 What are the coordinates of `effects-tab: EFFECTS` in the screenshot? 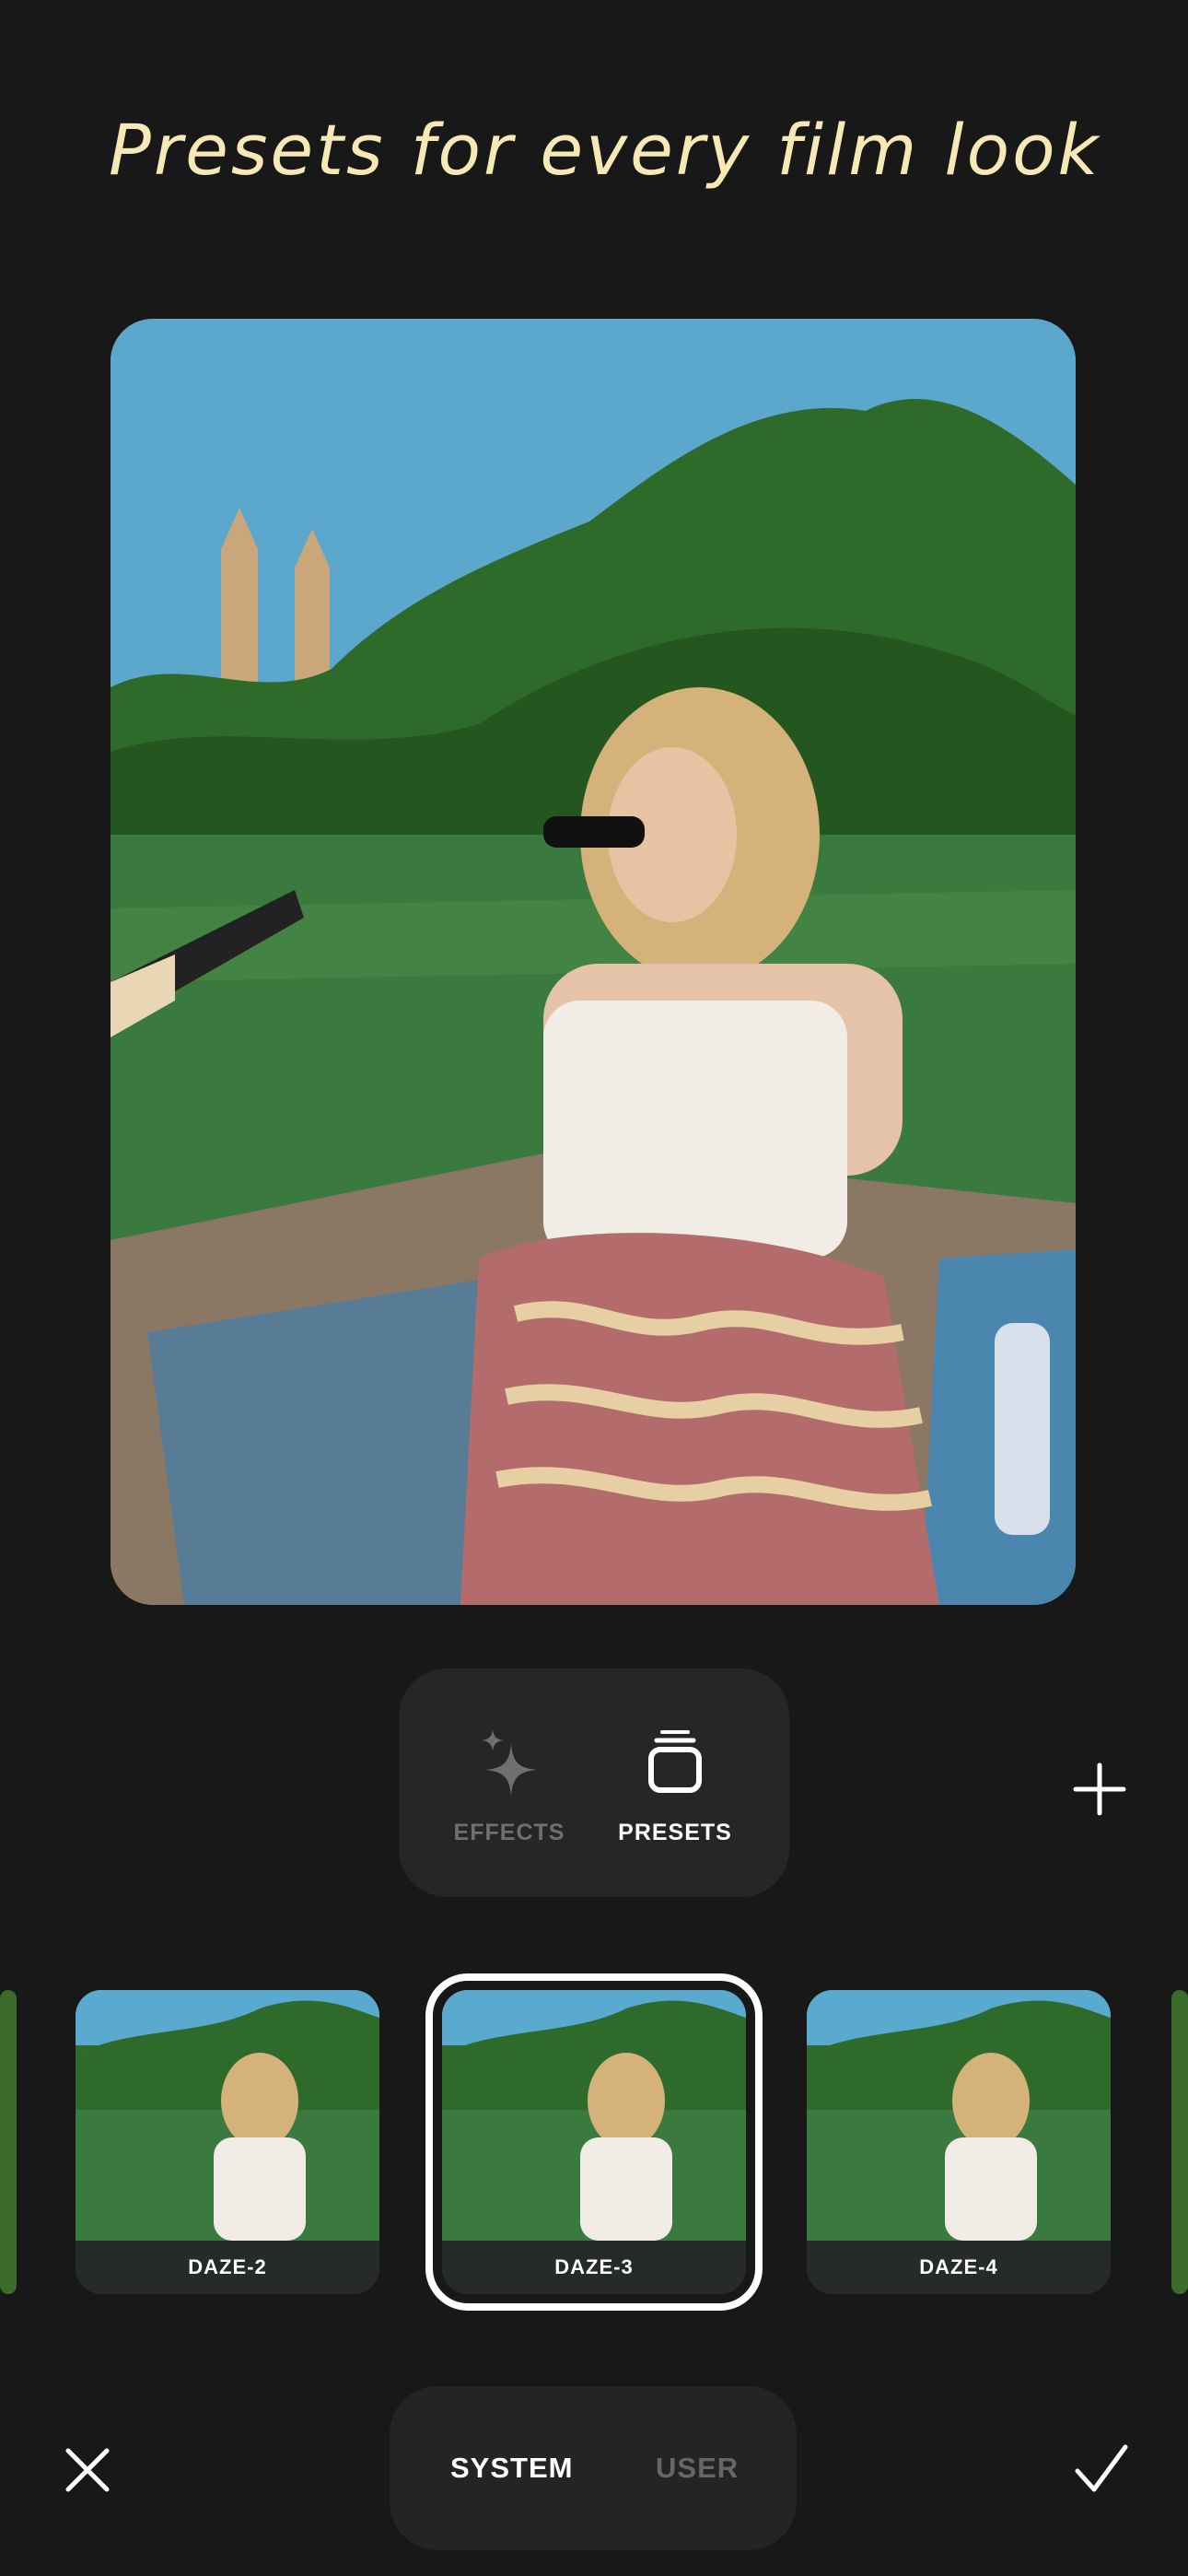 It's located at (509, 1783).